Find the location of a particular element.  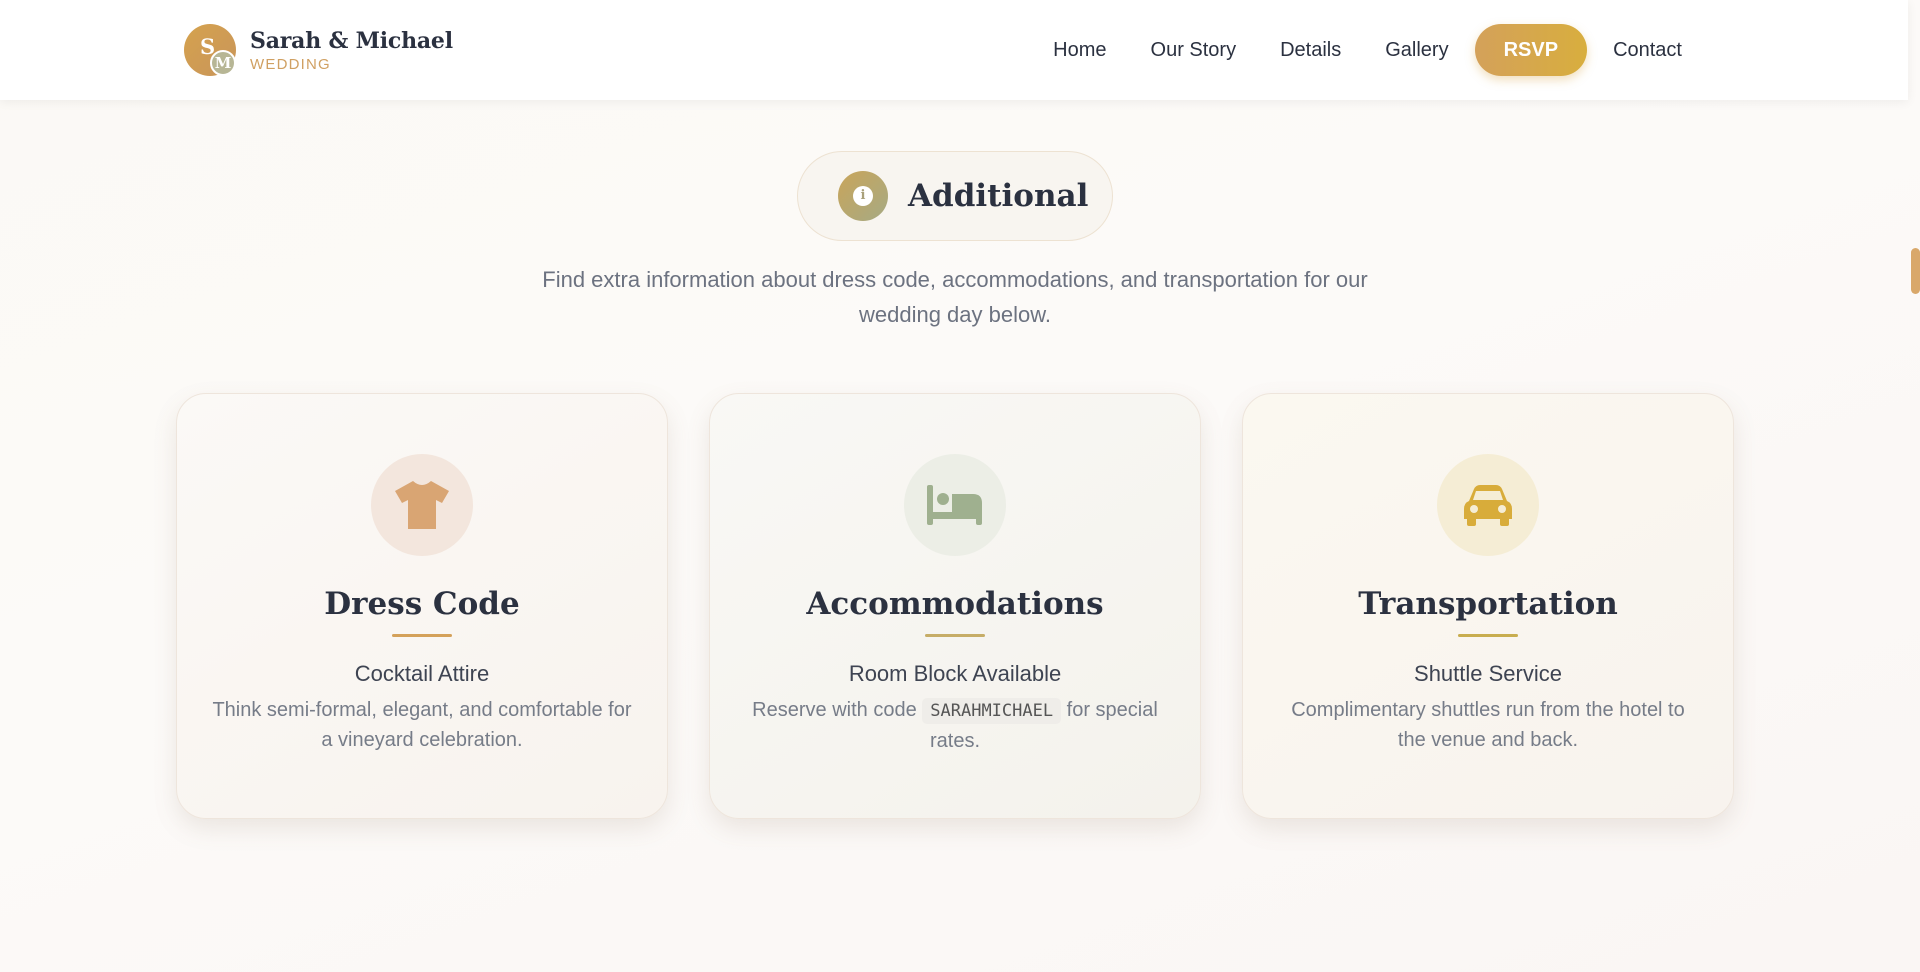

site-logo: S M Sarah & Michael WEDDING is located at coordinates (318, 50).